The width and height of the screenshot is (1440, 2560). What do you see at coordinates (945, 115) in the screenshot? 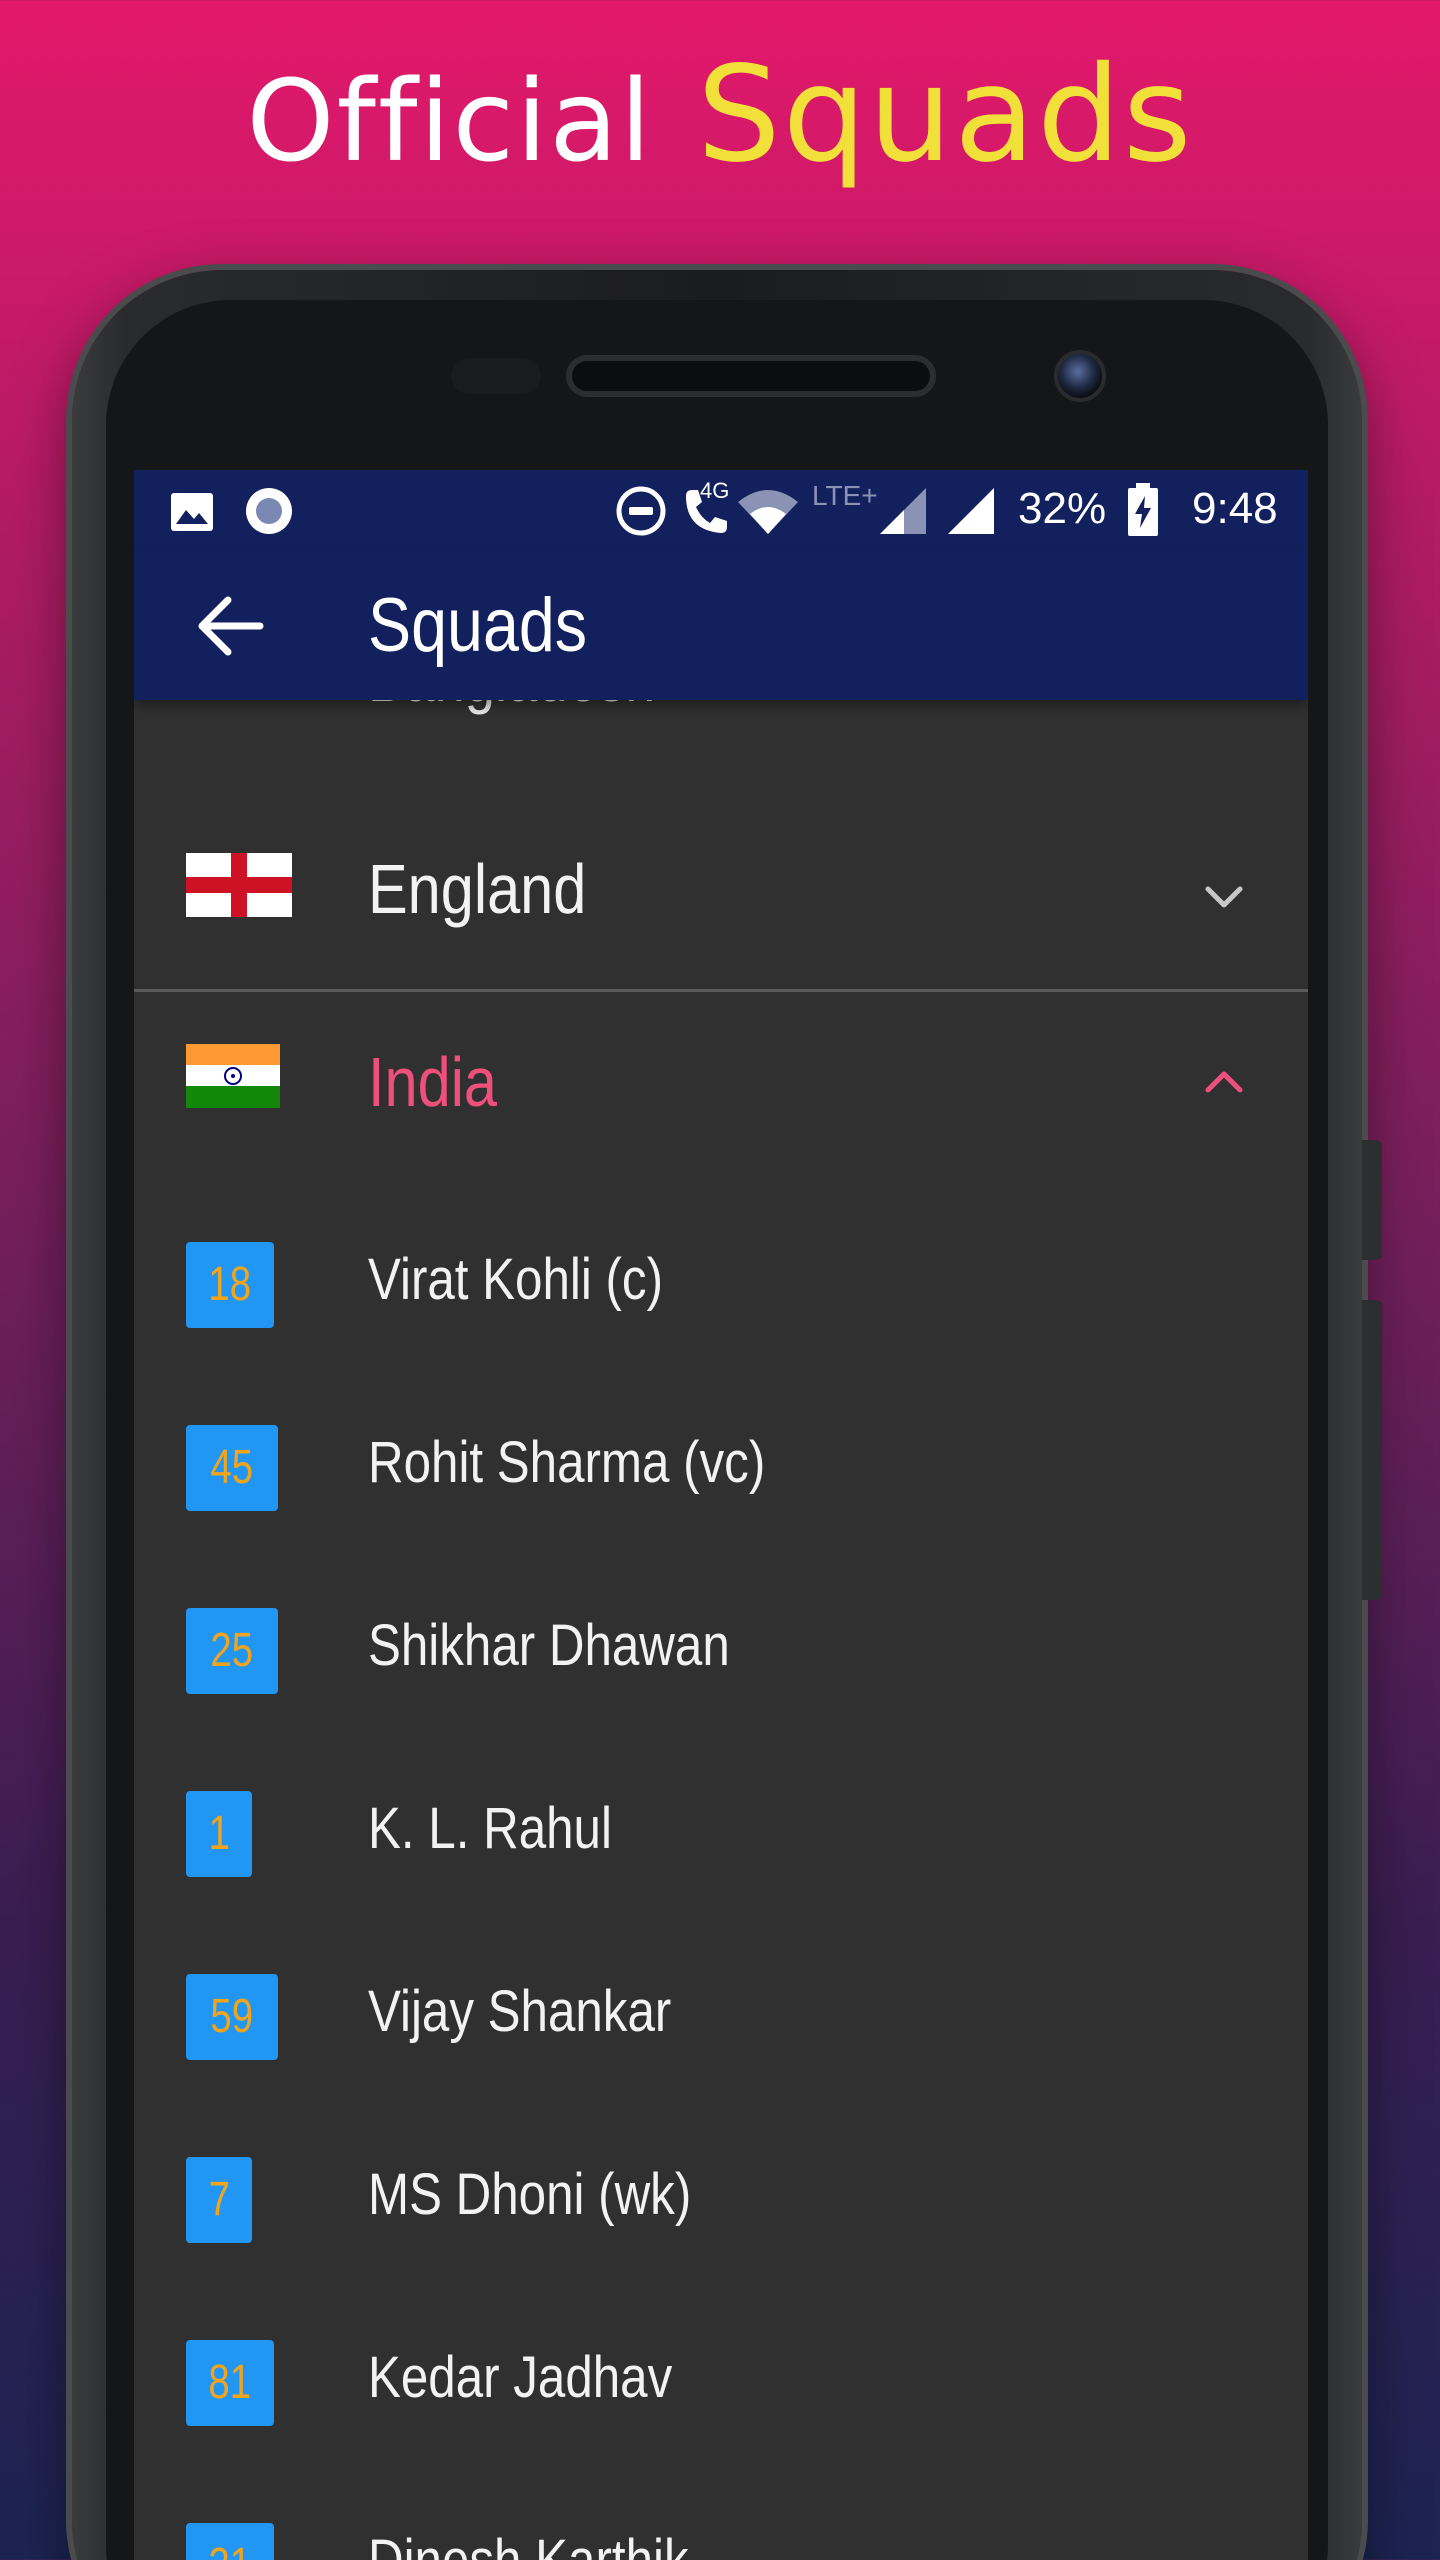
I see `promo-title-yellow: Squads` at bounding box center [945, 115].